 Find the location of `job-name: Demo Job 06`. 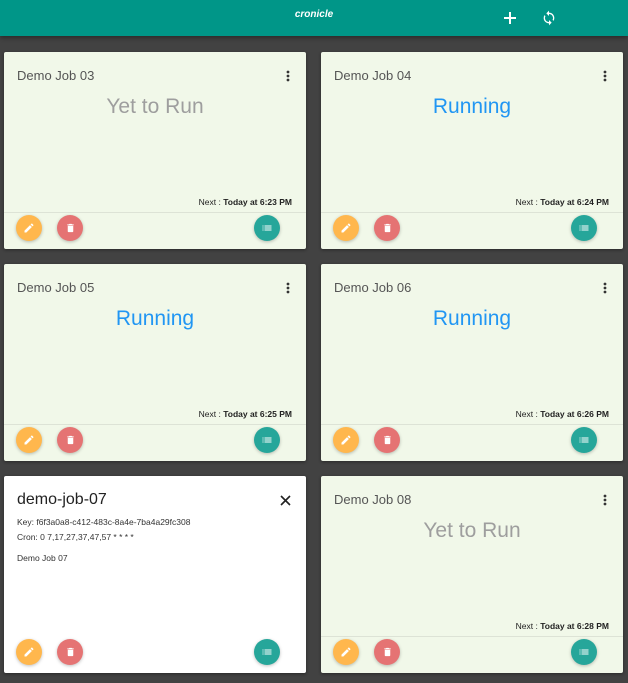

job-name: Demo Job 06 is located at coordinates (373, 287).